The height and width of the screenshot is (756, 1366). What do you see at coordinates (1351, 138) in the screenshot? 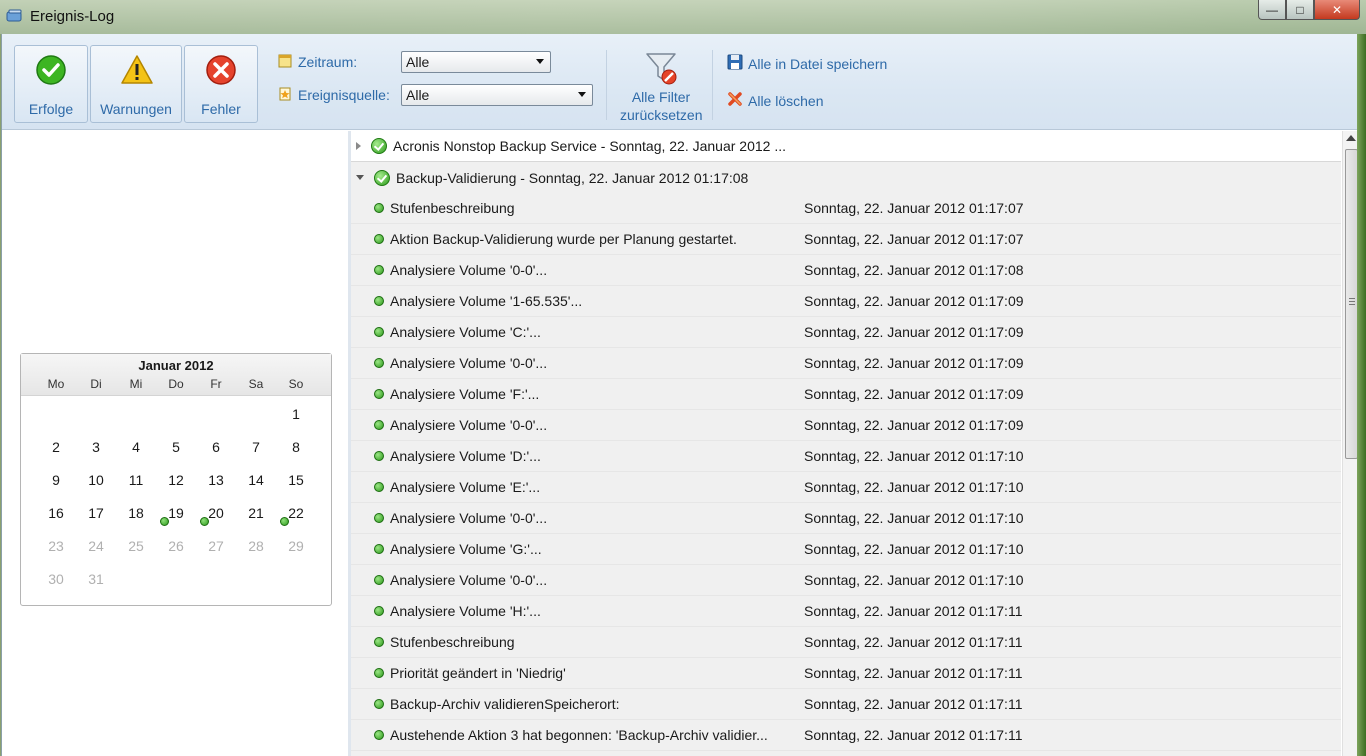
I see `scroll-up-icon` at bounding box center [1351, 138].